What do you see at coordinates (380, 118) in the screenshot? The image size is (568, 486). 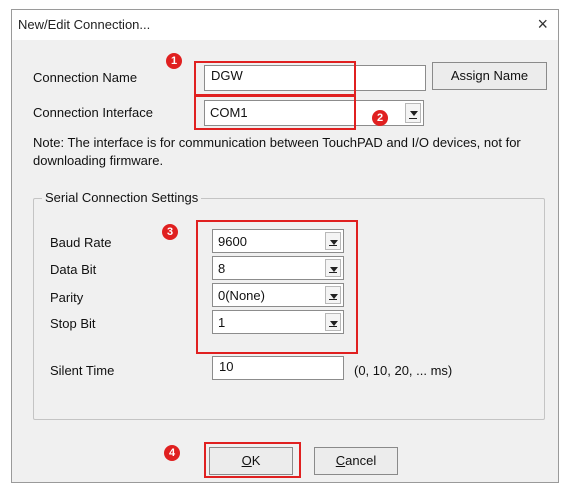 I see `callout-2: 2` at bounding box center [380, 118].